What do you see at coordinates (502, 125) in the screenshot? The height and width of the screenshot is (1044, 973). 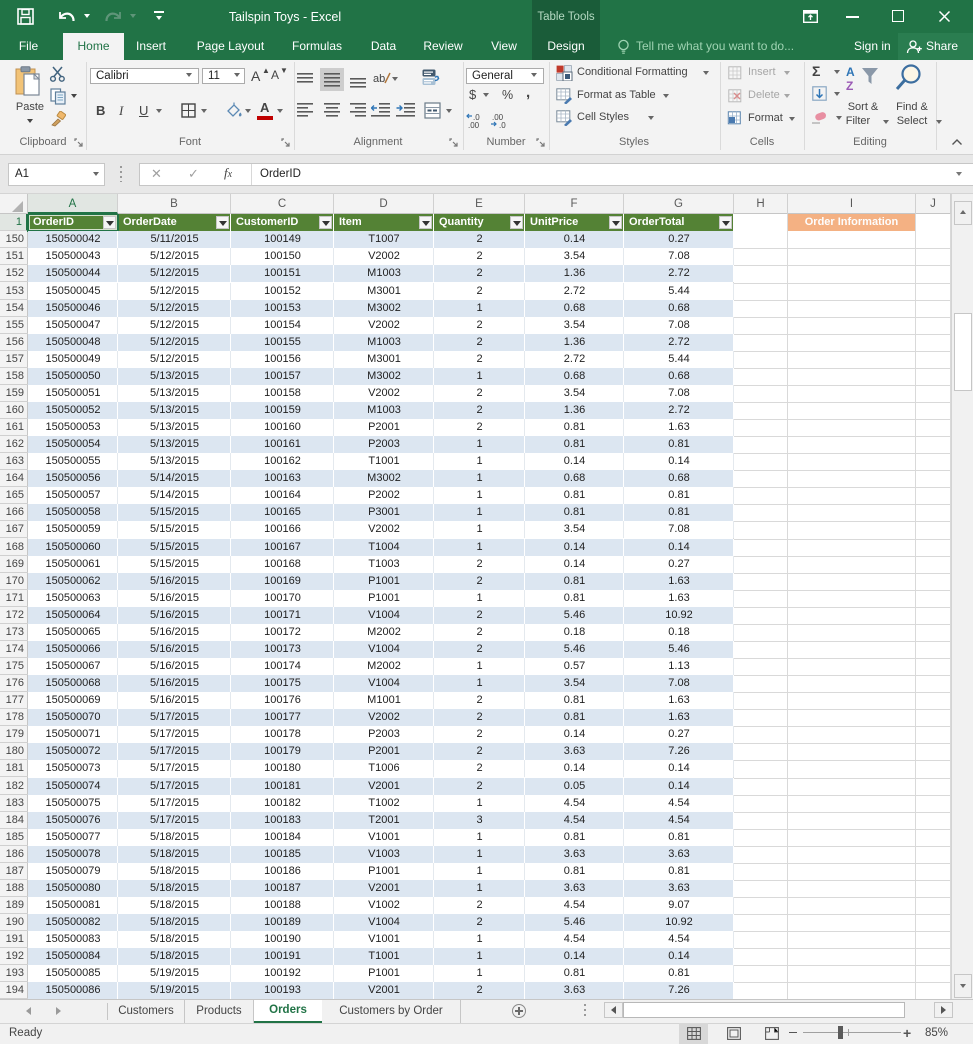 I see `svg-text: .0` at bounding box center [502, 125].